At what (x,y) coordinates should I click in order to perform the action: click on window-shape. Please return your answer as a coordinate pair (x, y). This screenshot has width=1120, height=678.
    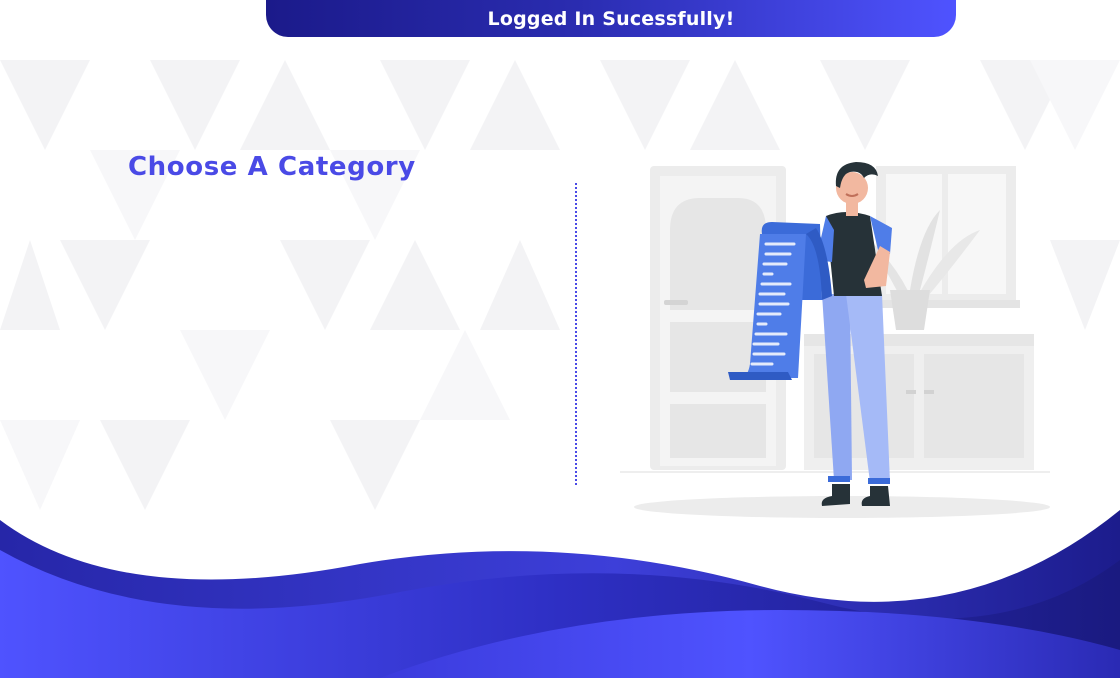
    Looking at the image, I should click on (945, 237).